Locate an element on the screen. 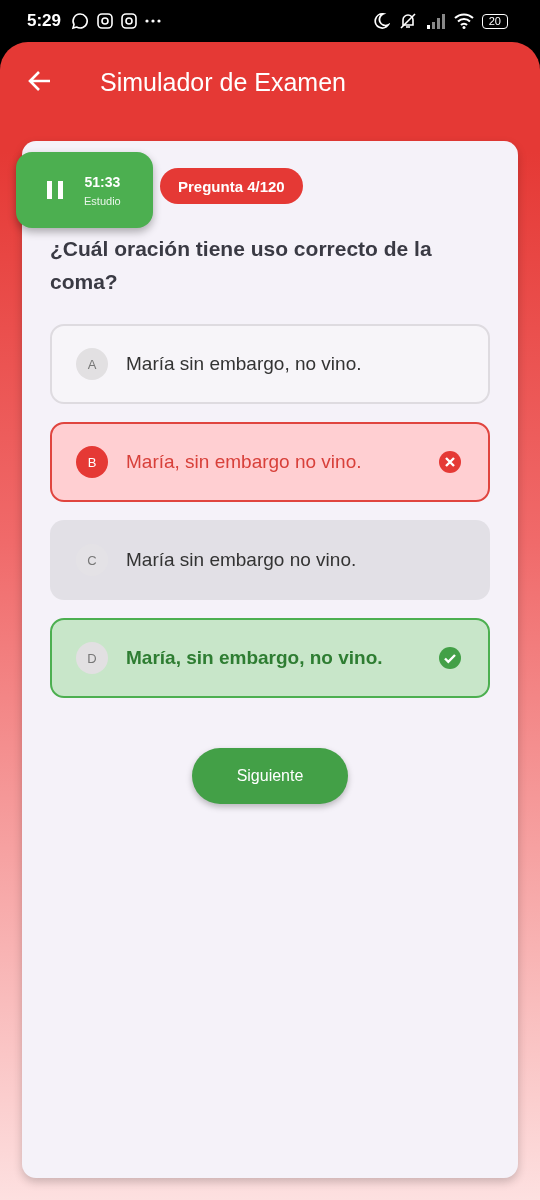 The height and width of the screenshot is (1200, 540). check-icon is located at coordinates (450, 658).